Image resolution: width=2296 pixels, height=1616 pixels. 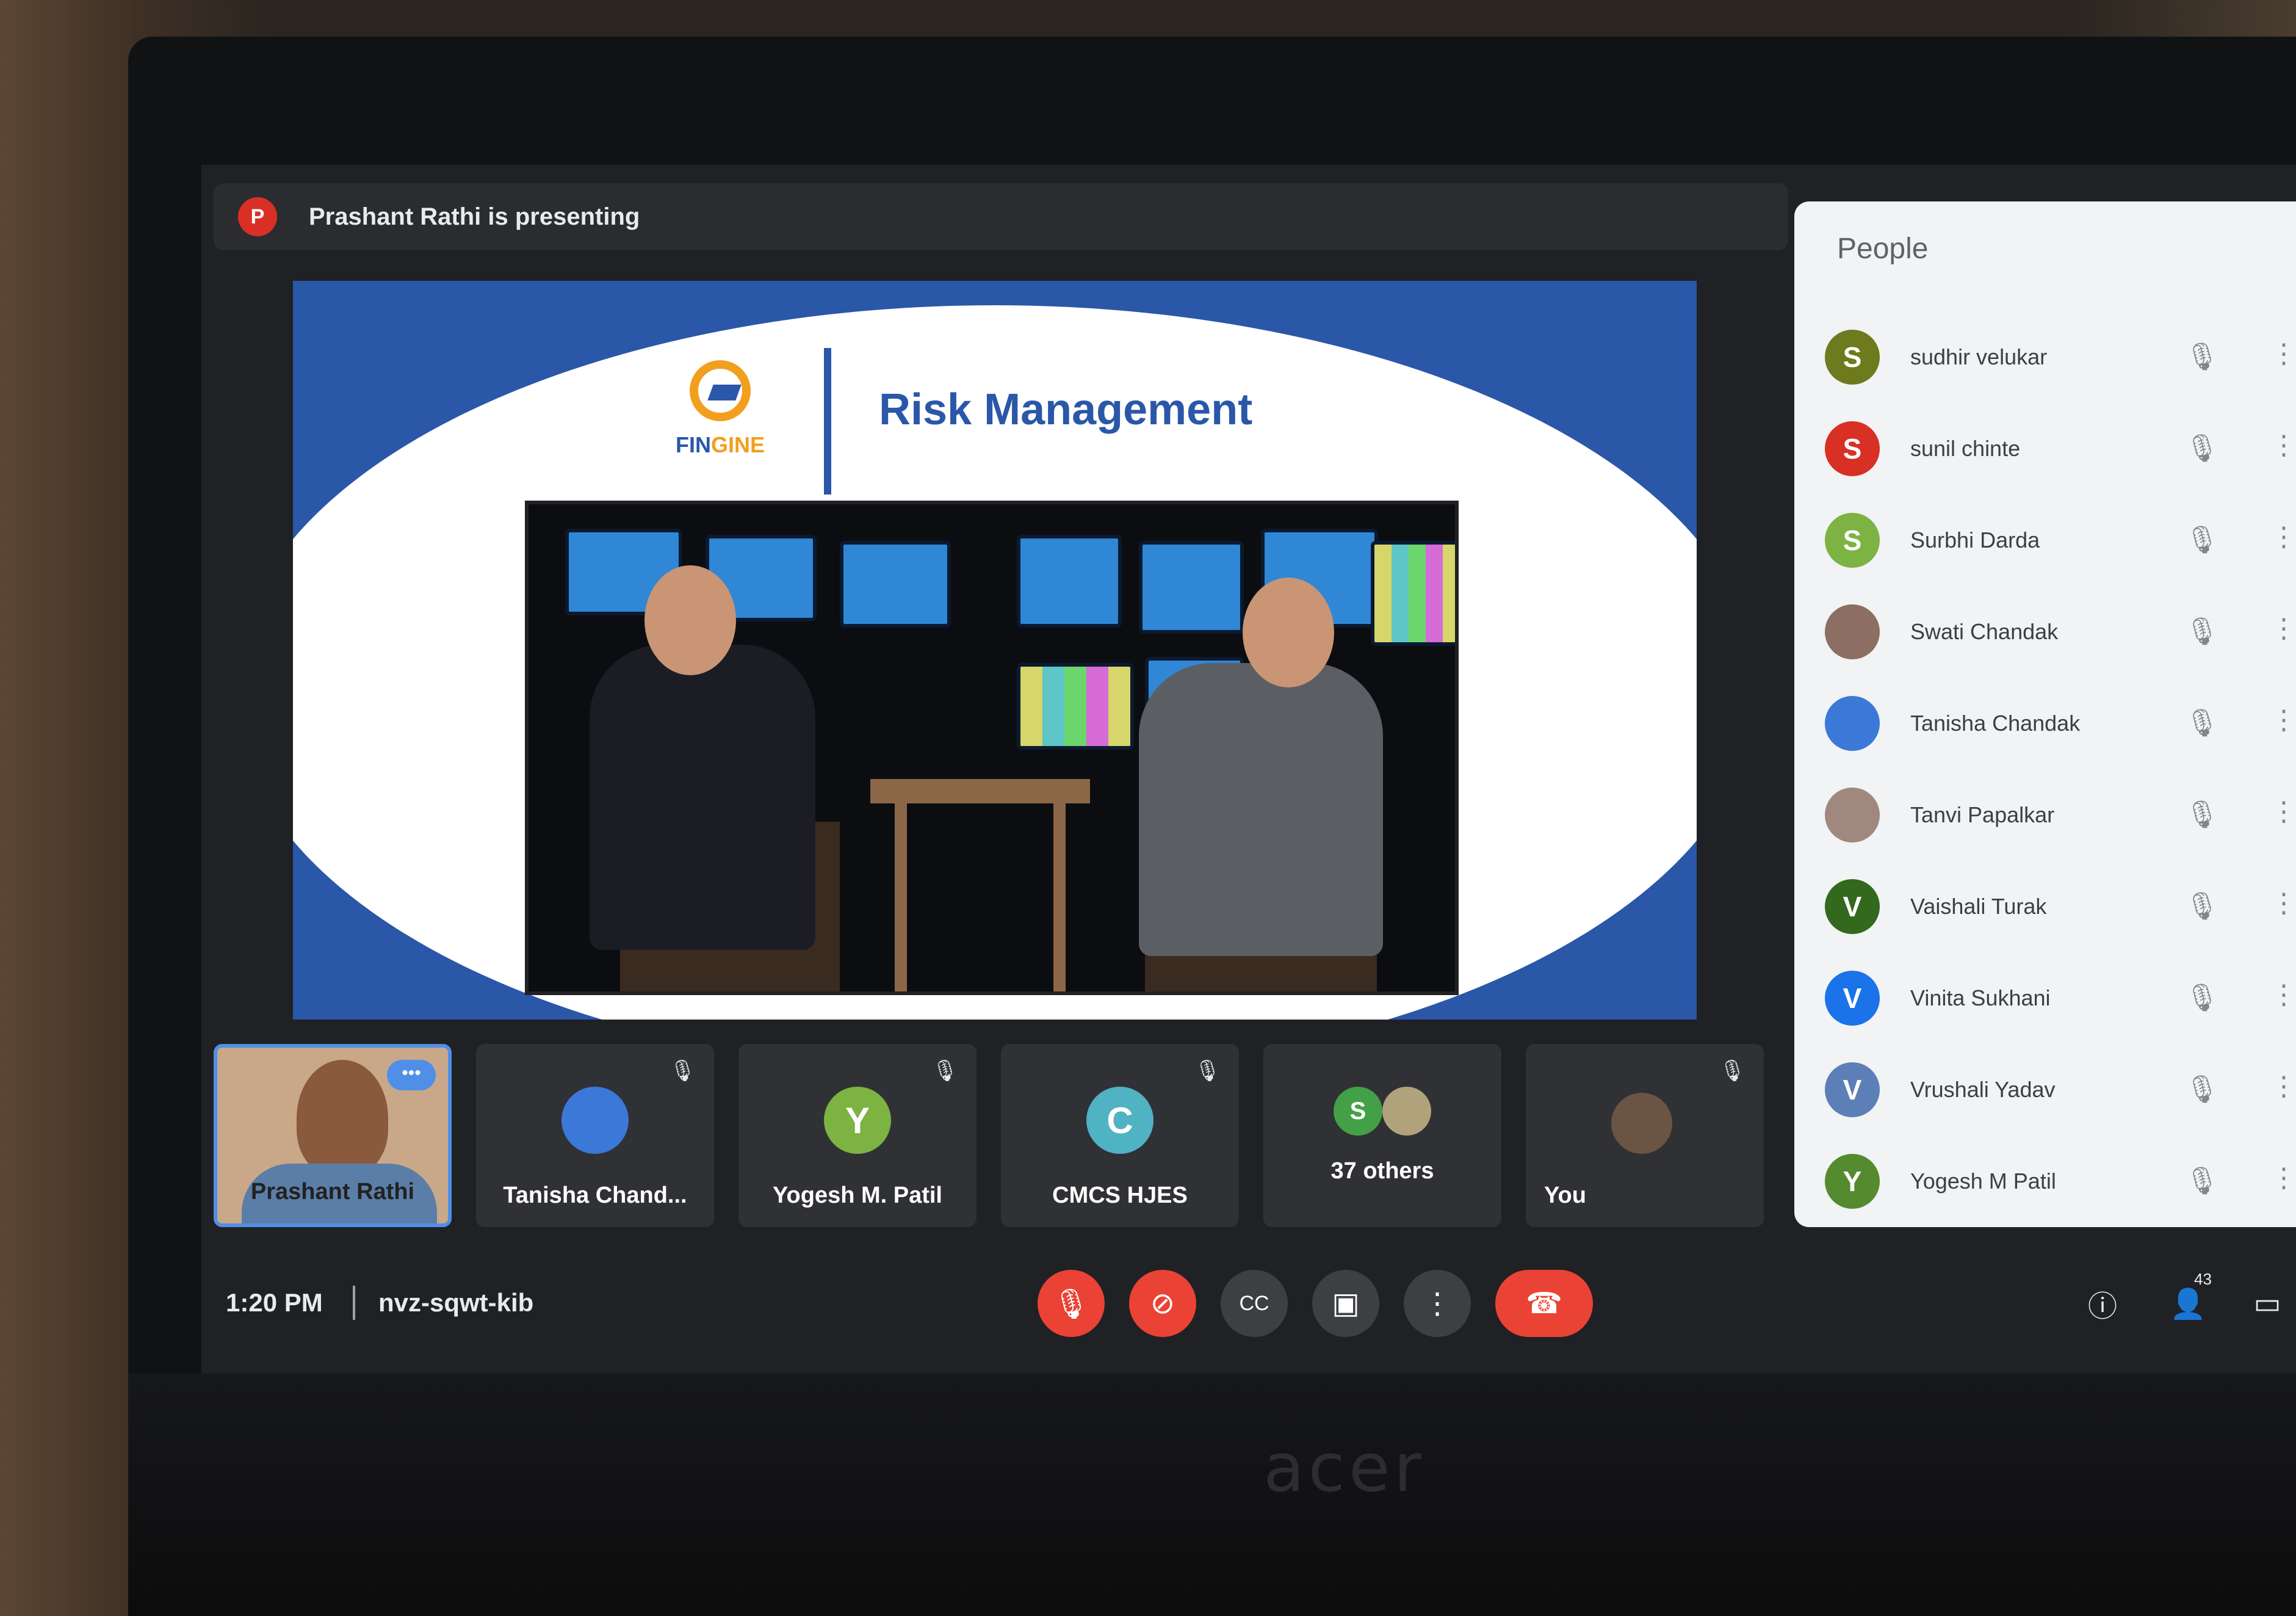 What do you see at coordinates (980, 791) in the screenshot?
I see `table-top` at bounding box center [980, 791].